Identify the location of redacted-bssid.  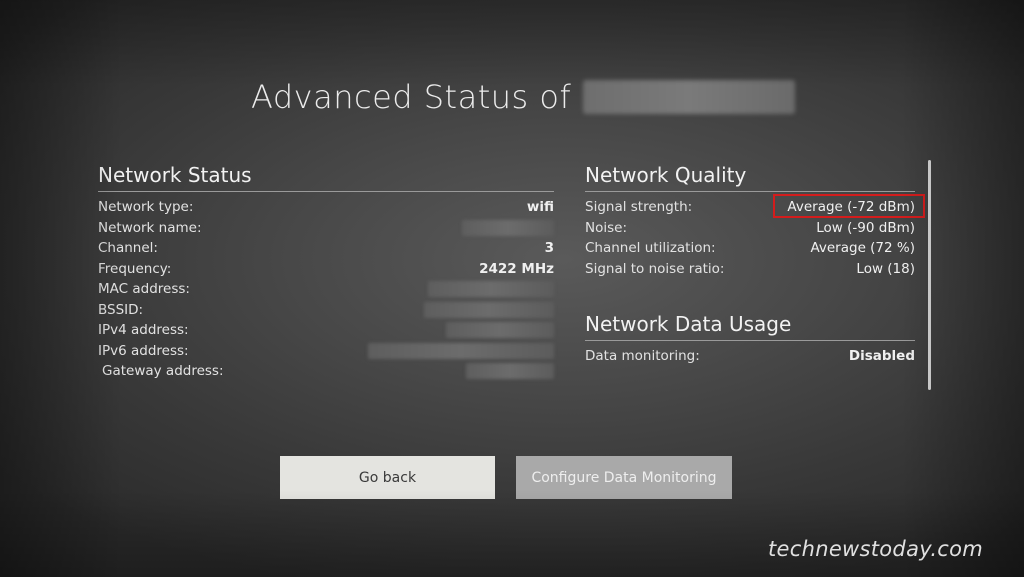
(489, 309).